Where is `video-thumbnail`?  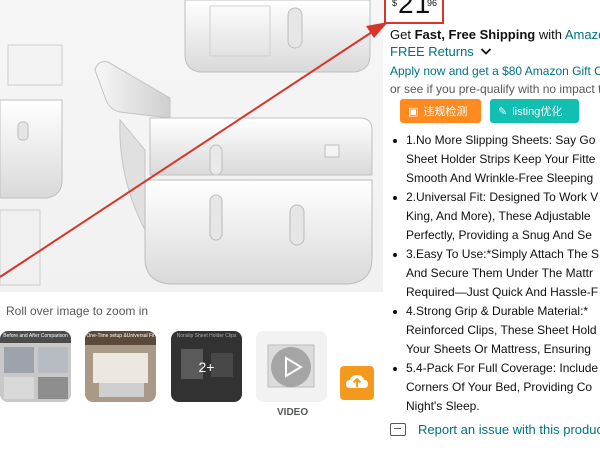
video-thumbnail is located at coordinates (291, 366).